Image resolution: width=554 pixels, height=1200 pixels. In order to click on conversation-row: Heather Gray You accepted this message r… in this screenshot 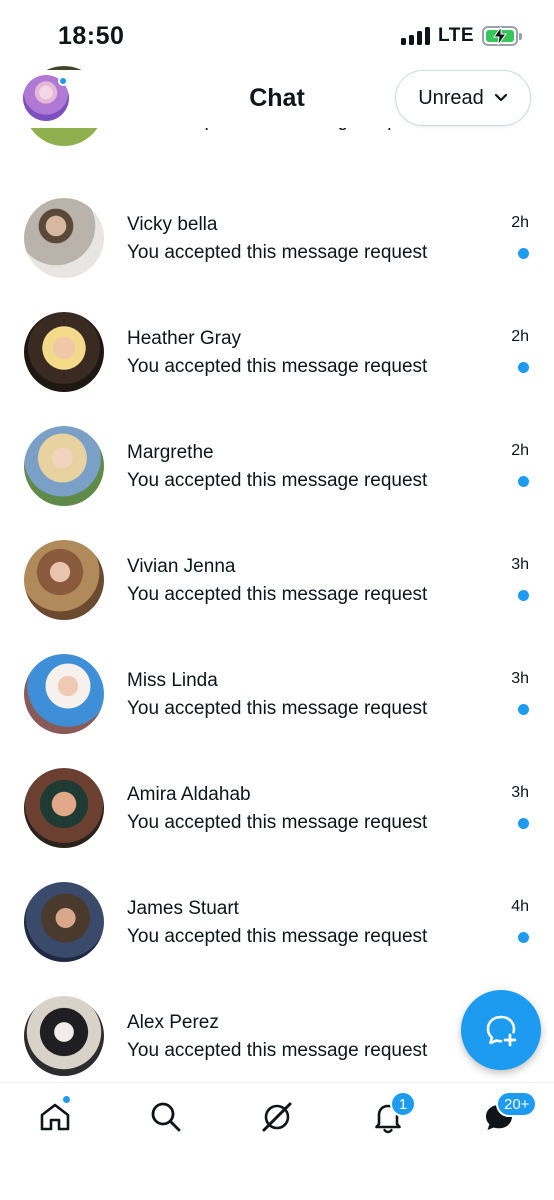, I will do `click(277, 357)`.